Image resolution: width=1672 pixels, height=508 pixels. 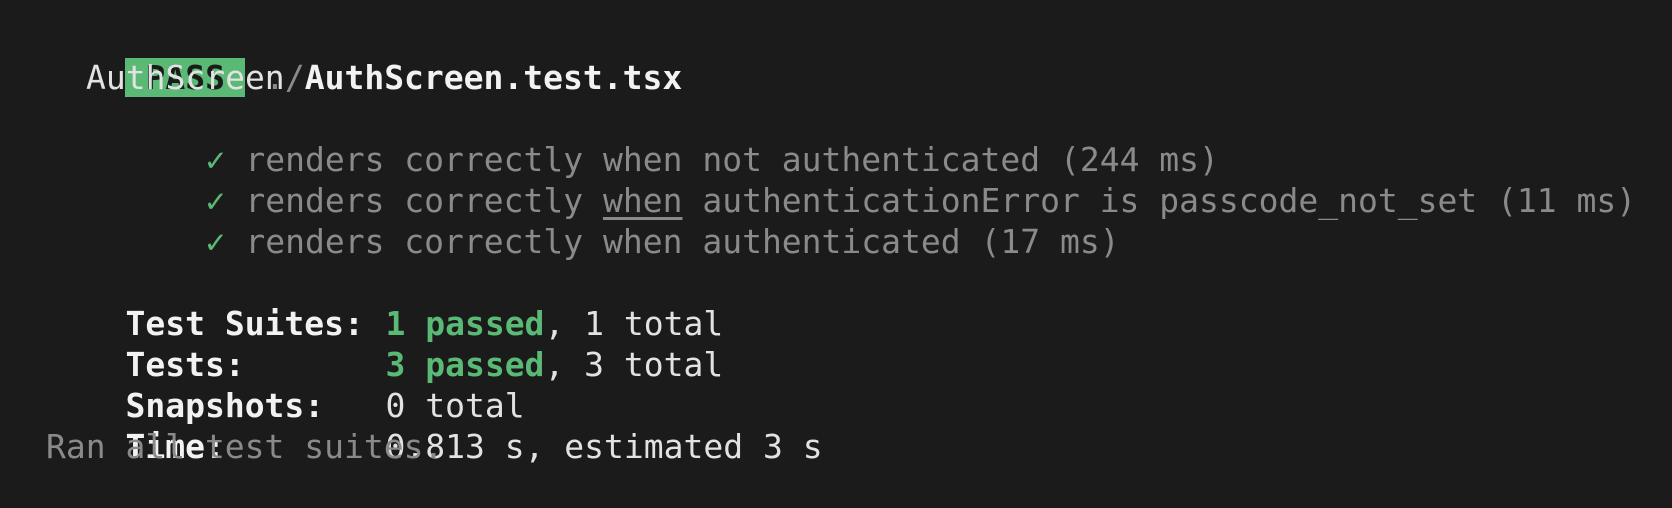 I want to click on test-file-name: AuthScreen.test.tsx, so click(x=493, y=77).